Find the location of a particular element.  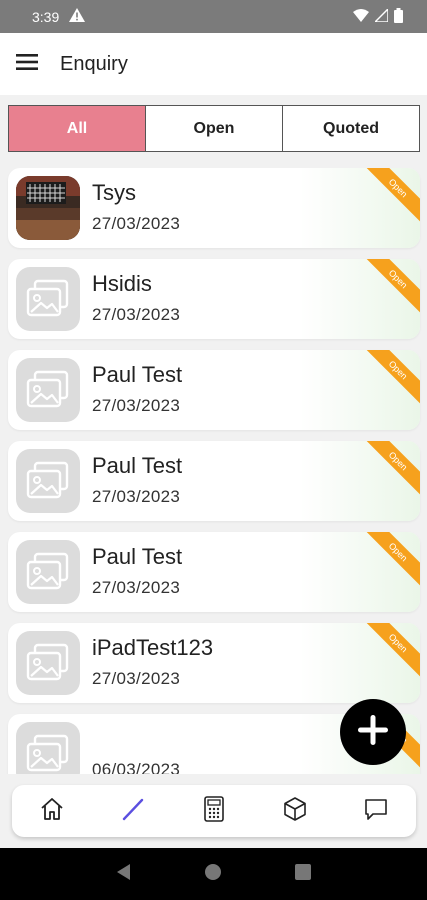

wifi-icon is located at coordinates (361, 16).